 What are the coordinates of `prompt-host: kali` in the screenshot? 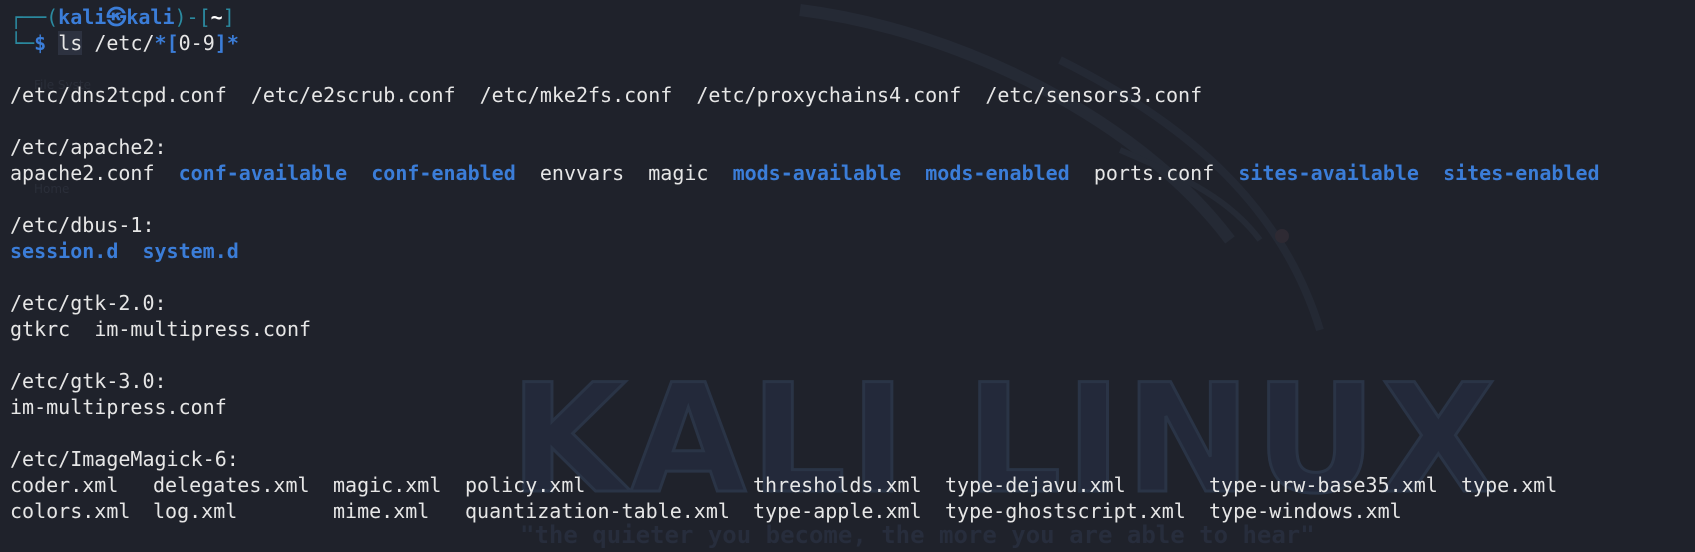 It's located at (150, 17).